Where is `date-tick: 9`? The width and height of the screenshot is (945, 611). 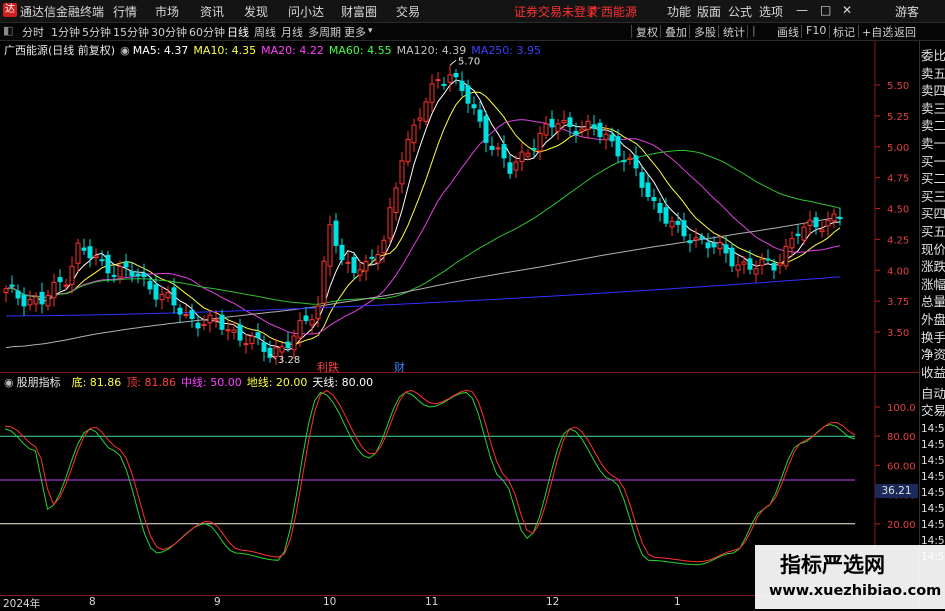
date-tick: 9 is located at coordinates (217, 602).